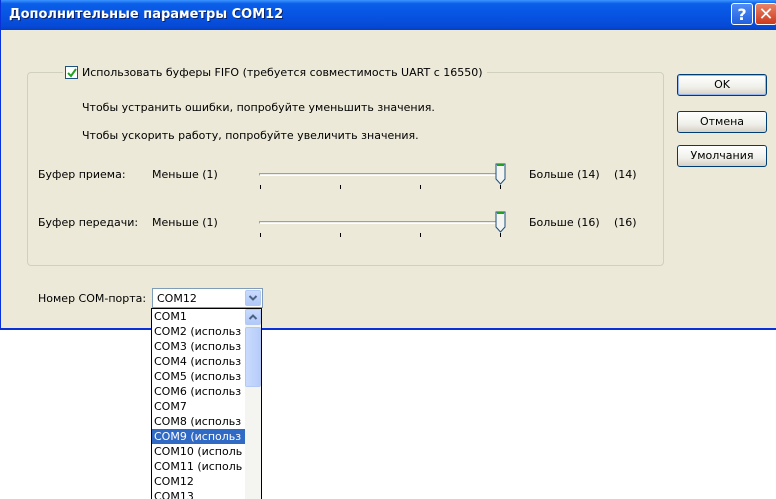 The height and width of the screenshot is (499, 776). Describe the element at coordinates (198, 494) in the screenshot. I see `dropdown-option: COM13` at that location.